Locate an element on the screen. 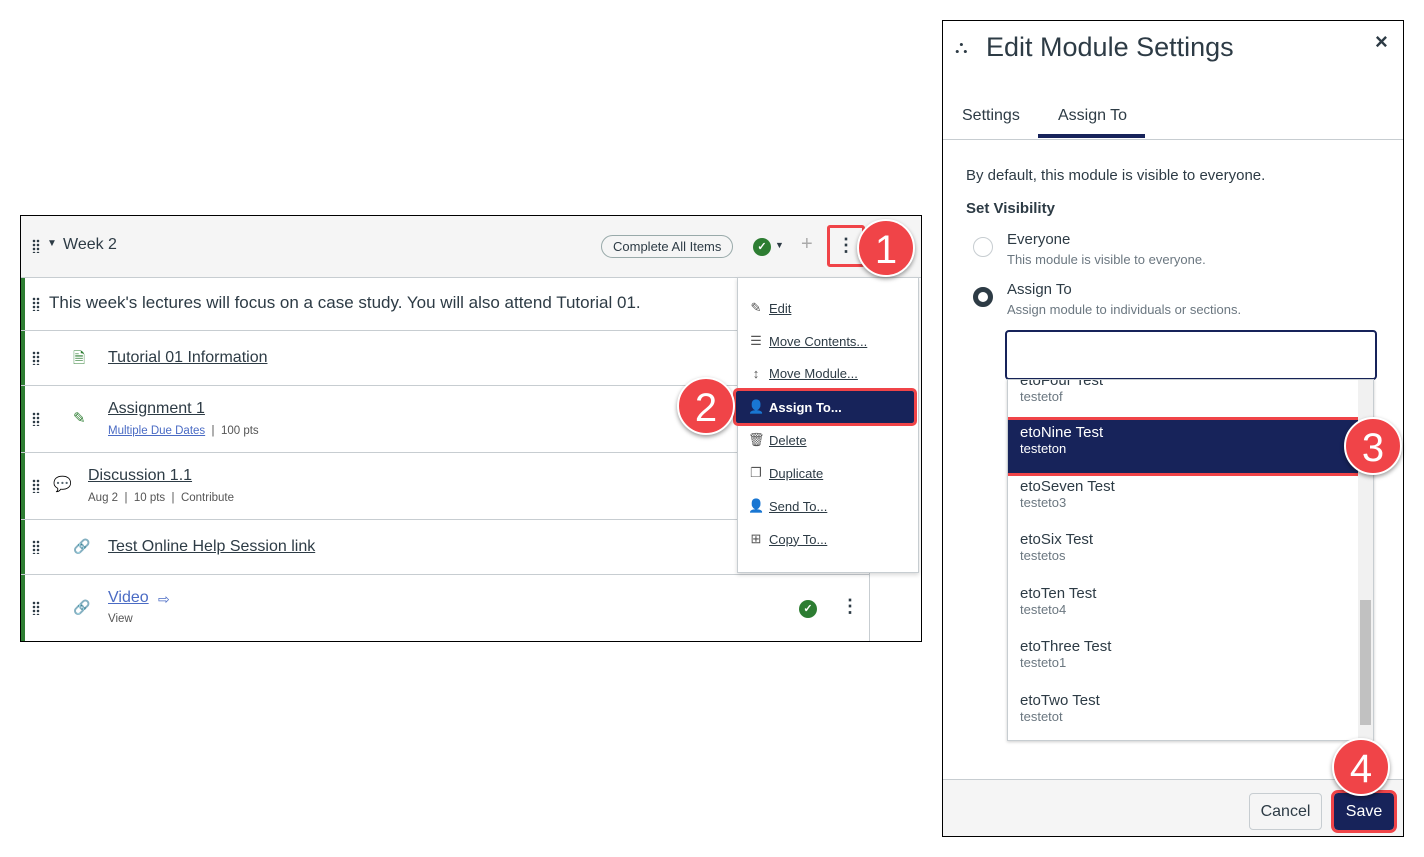 The height and width of the screenshot is (857, 1424). assignee-search-input is located at coordinates (1191, 355).